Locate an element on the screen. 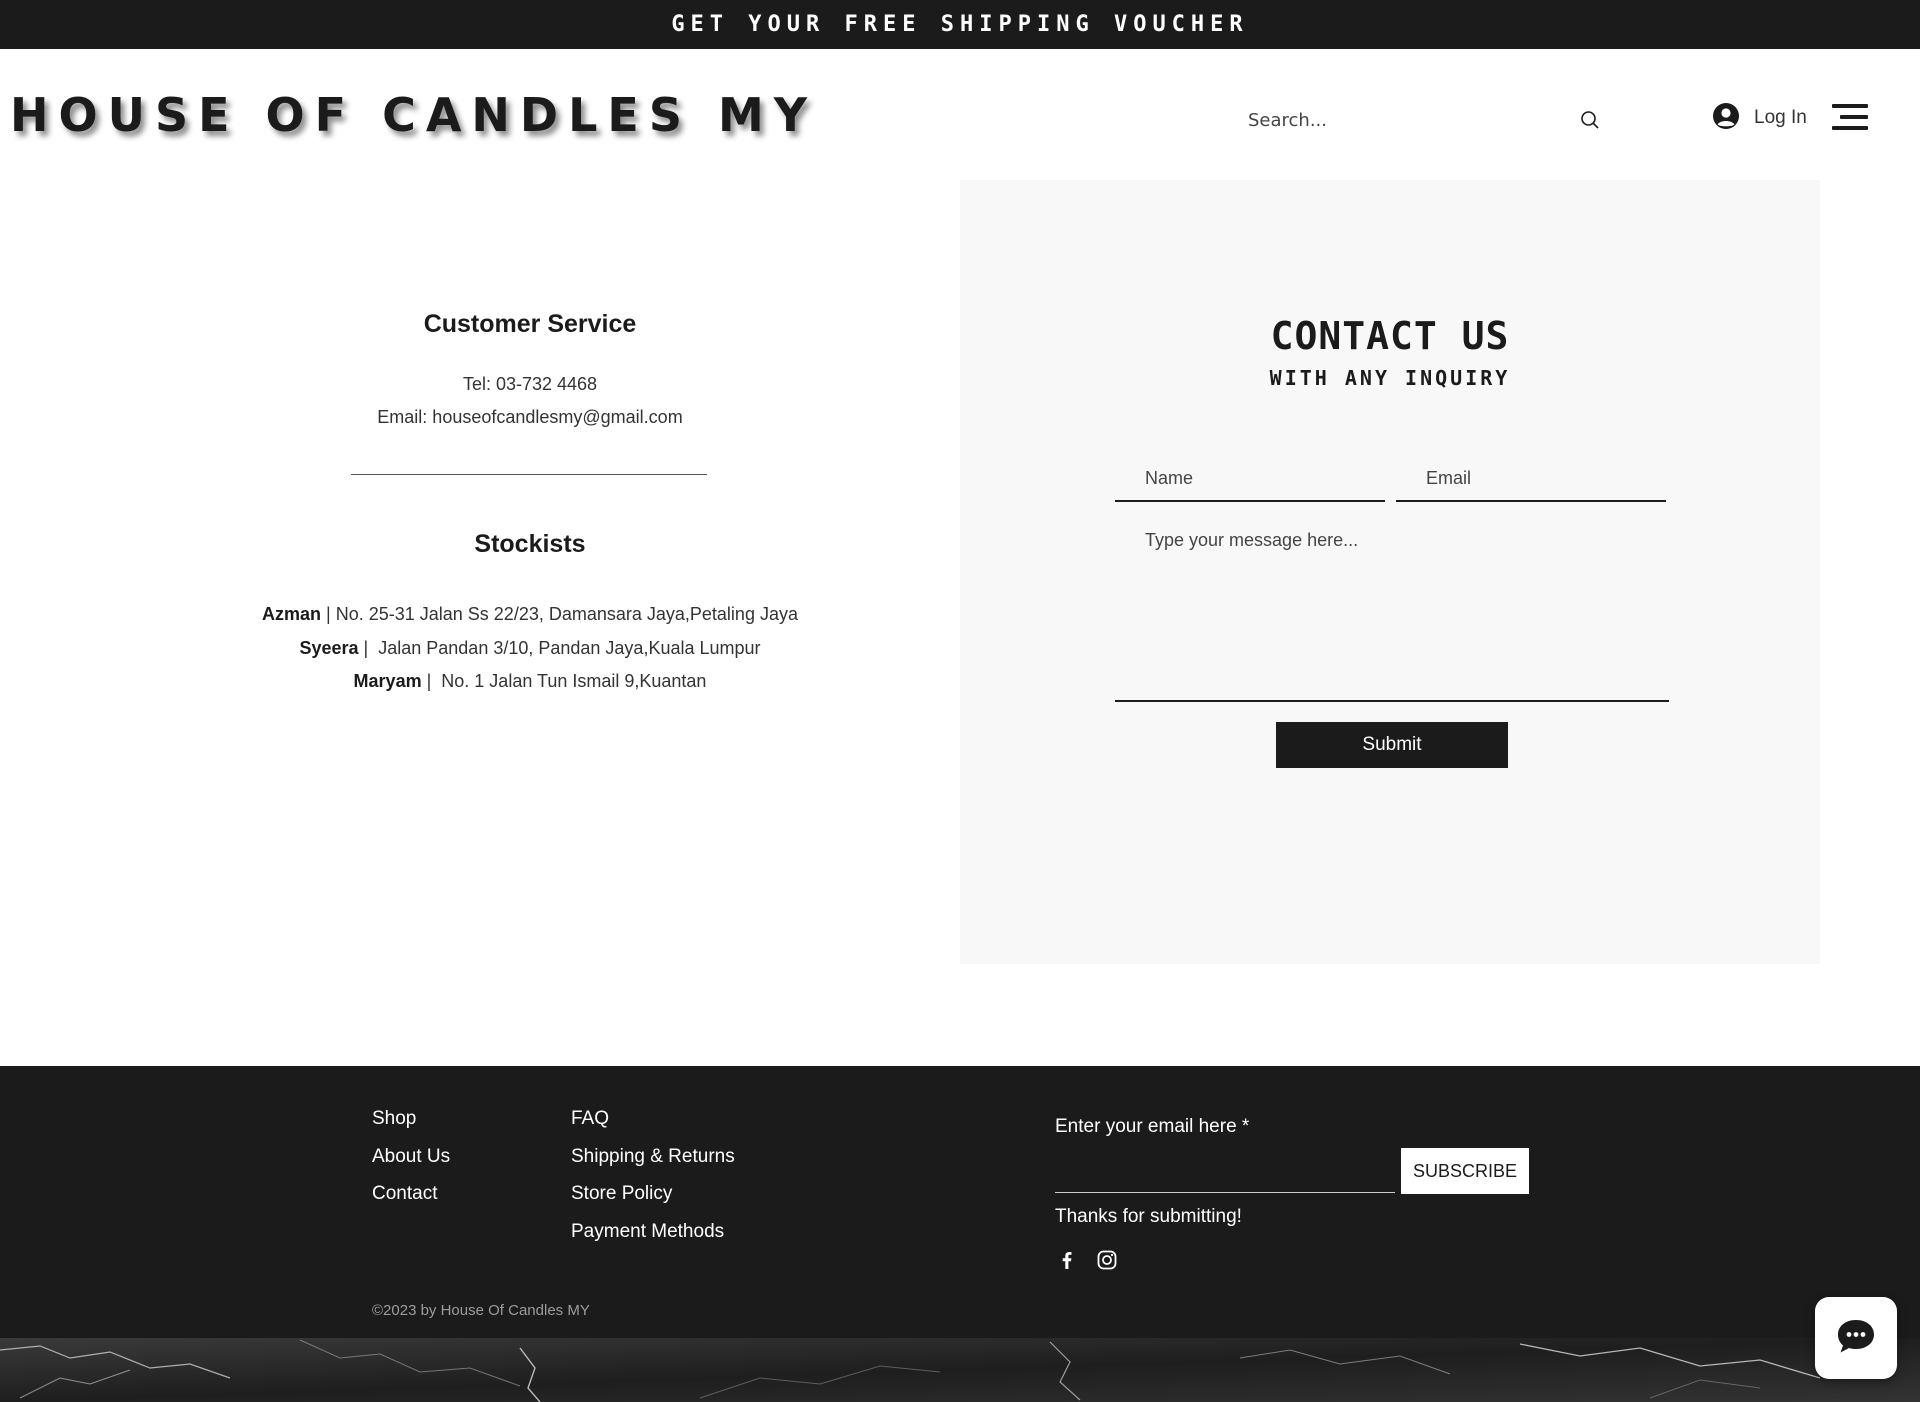  footer-copyright: ©2023 by House Of Candles MY is located at coordinates (481, 1310).